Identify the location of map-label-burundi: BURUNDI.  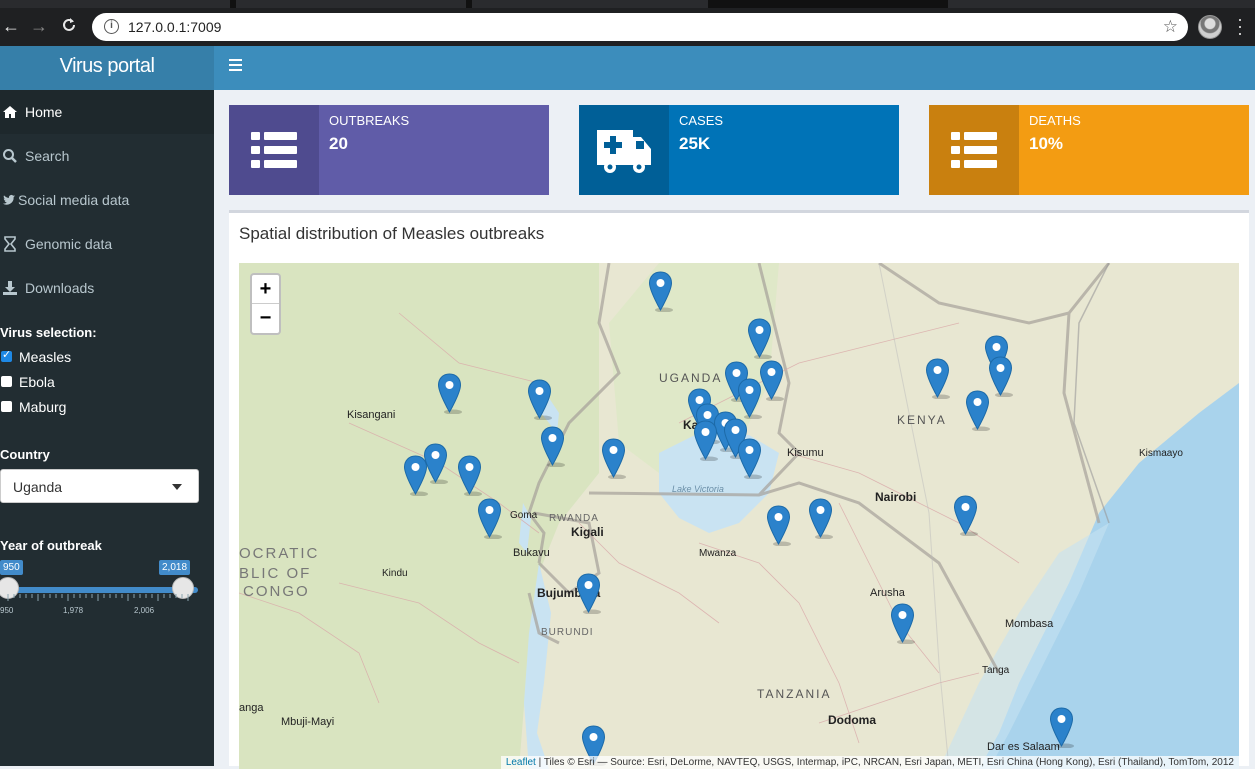
(567, 632).